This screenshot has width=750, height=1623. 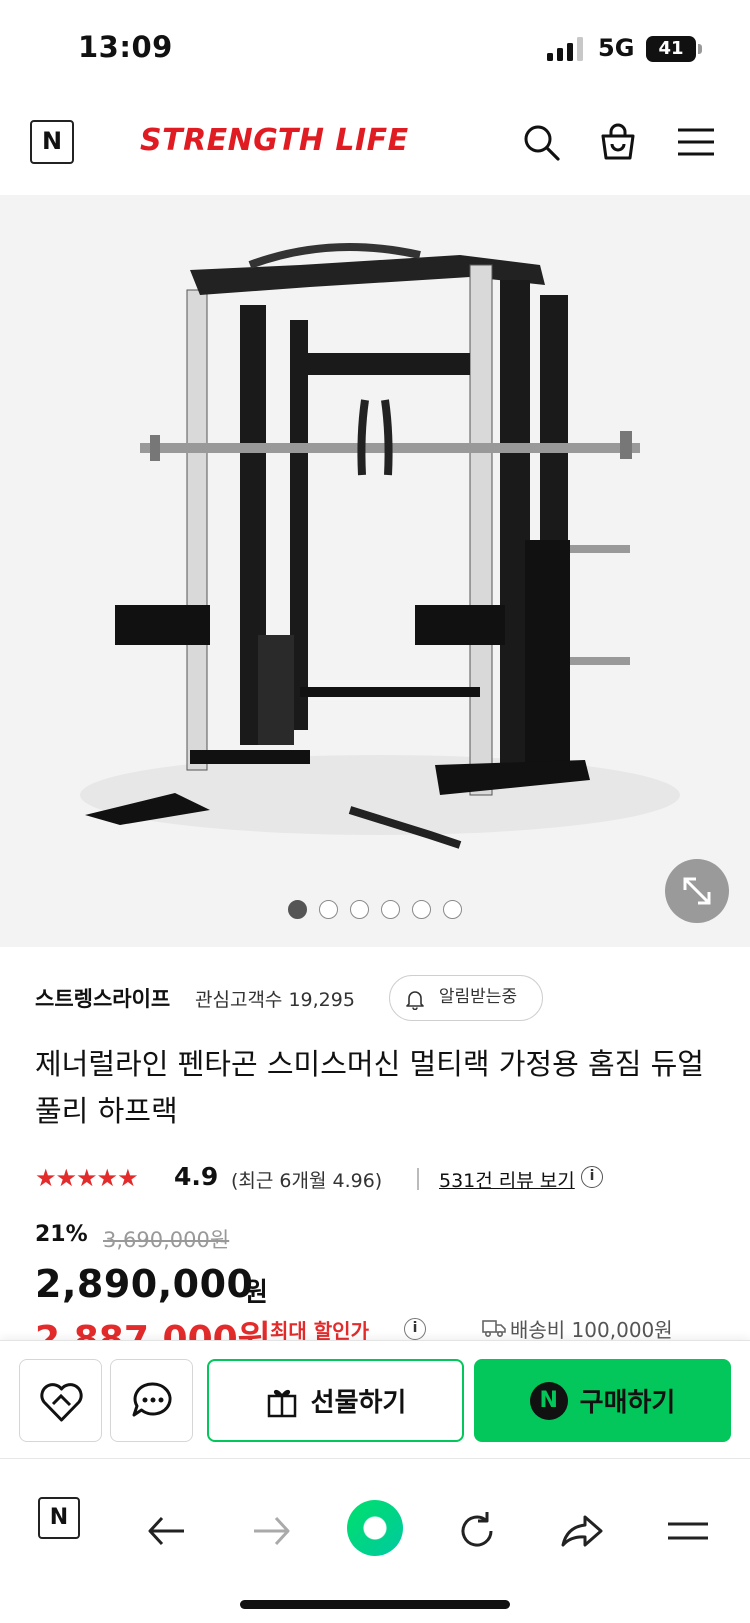 I want to click on menu-icon, so click(x=696, y=142).